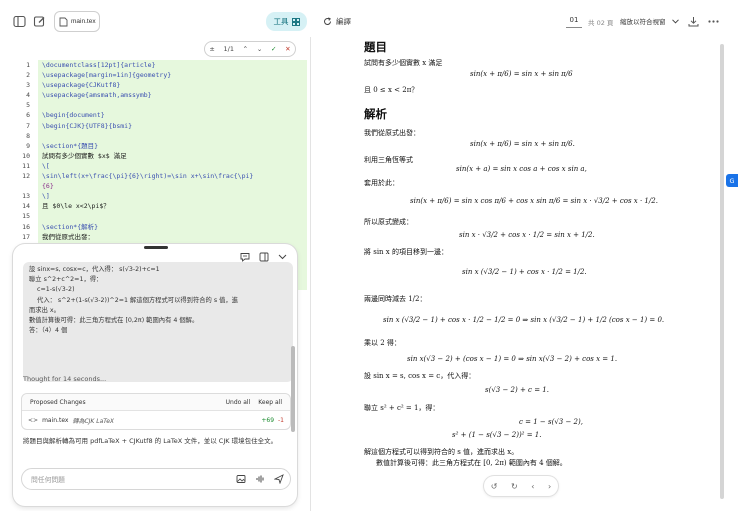 This screenshot has width=740, height=511. Describe the element at coordinates (259, 49) in the screenshot. I see `chevron-down-icon: ⌄` at that location.